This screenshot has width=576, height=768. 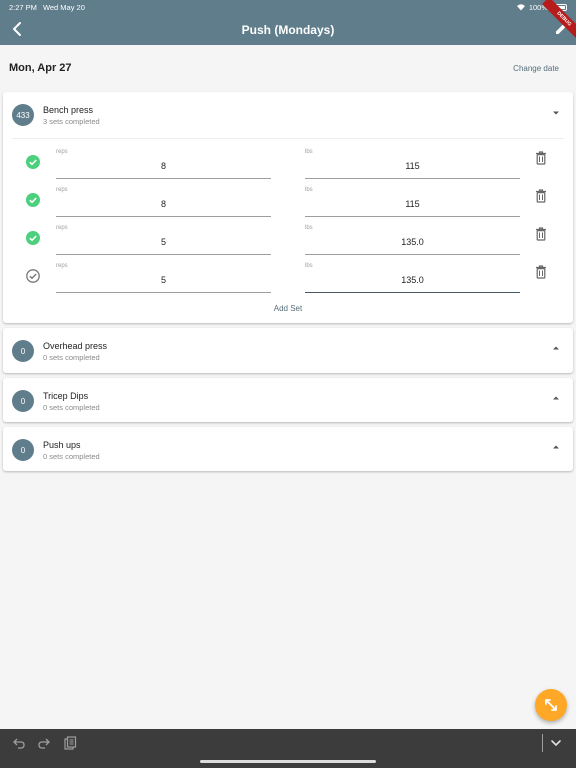 I want to click on change-date-button: Change date, so click(x=536, y=68).